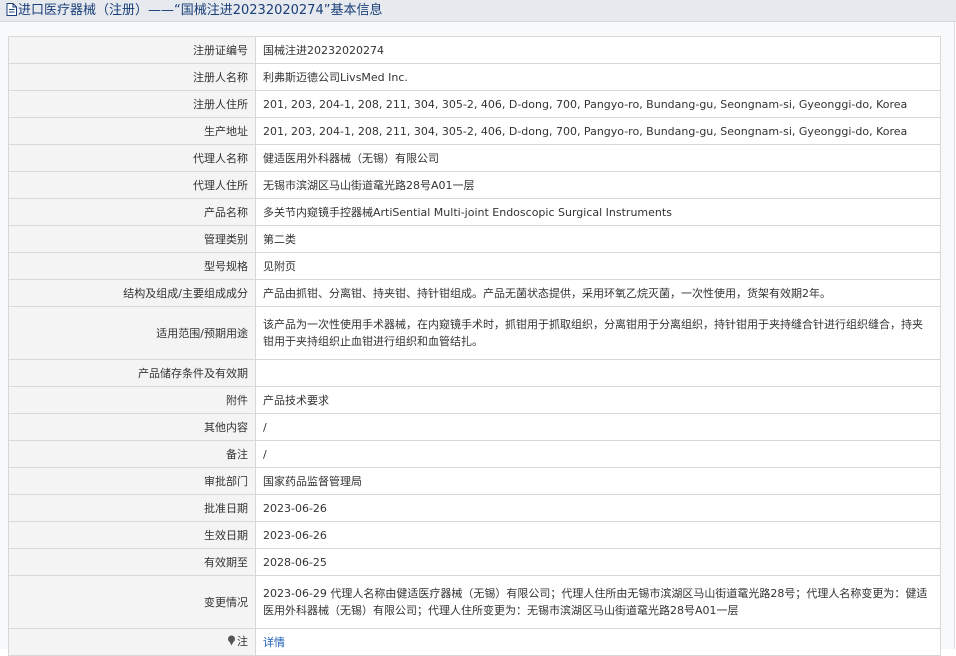 This screenshot has height=656, width=956. What do you see at coordinates (132, 104) in the screenshot?
I see `field-label: 注册人住所` at bounding box center [132, 104].